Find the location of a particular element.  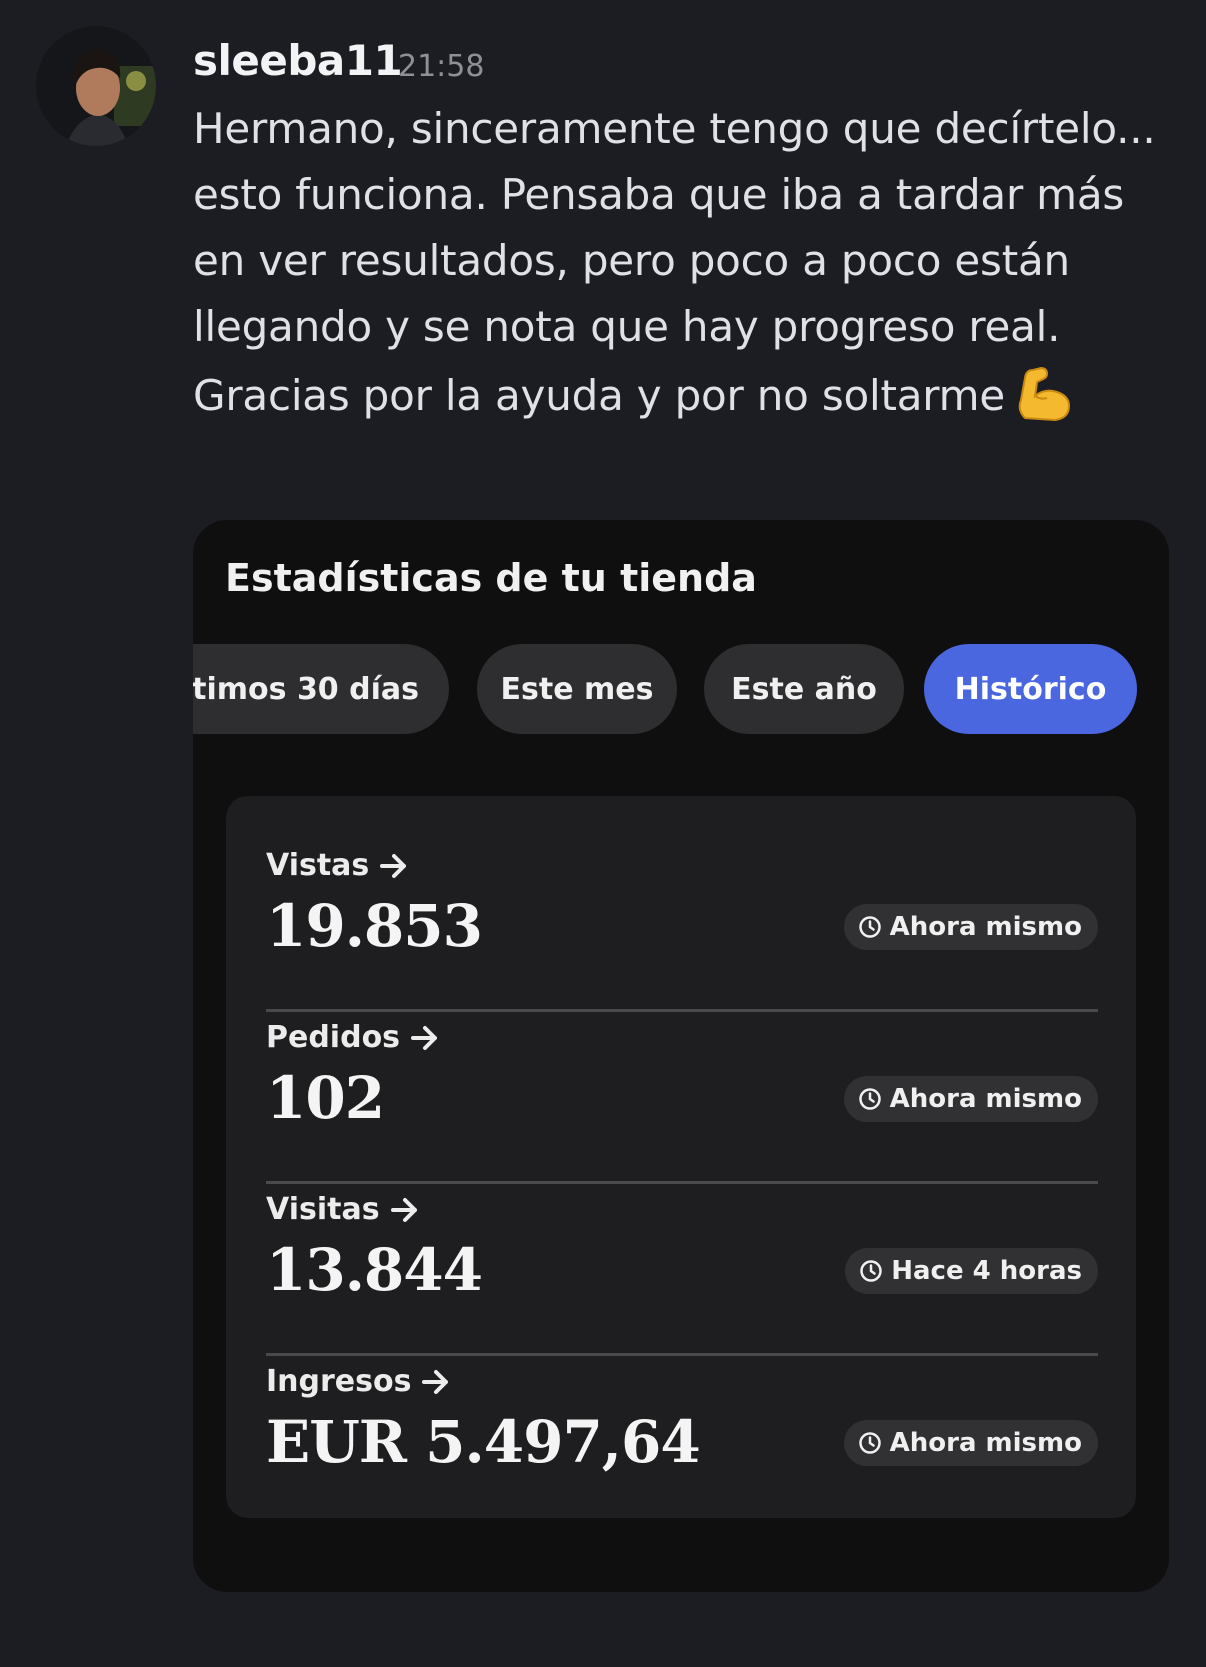

stat-label: Ingresos is located at coordinates (358, 1381).